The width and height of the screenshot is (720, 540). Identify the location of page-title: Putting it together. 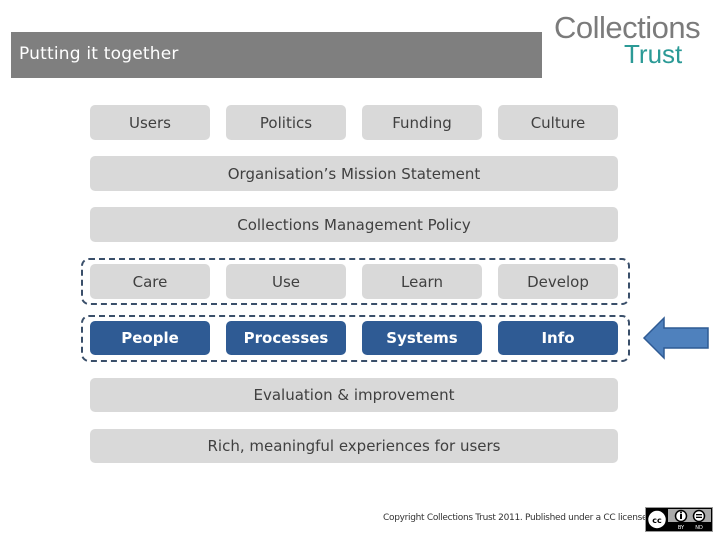
(99, 54).